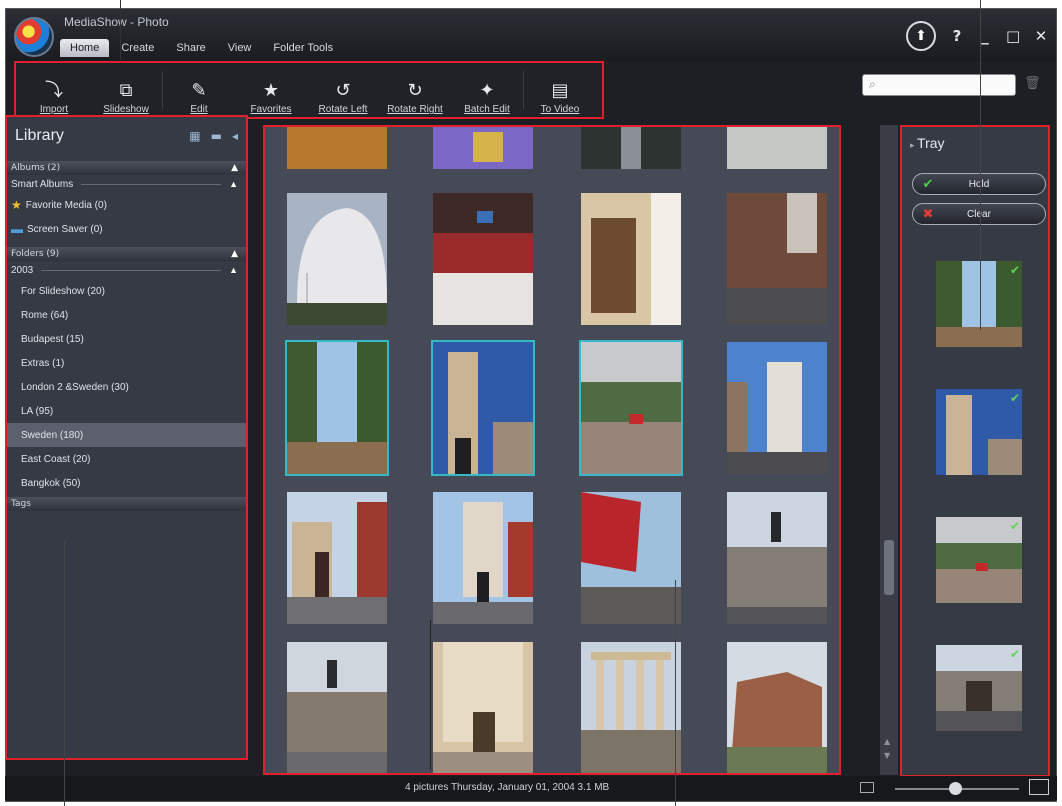 The height and width of the screenshot is (806, 1062). I want to click on folder-item: East Coast (20), so click(126, 459).